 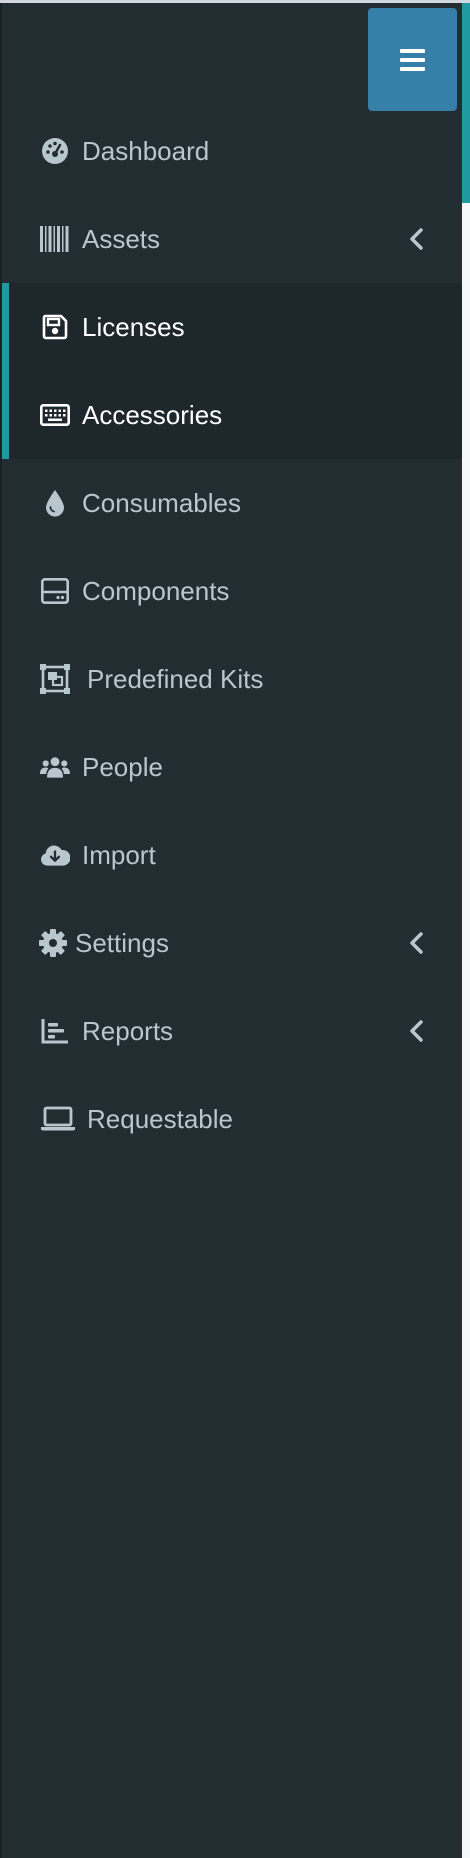 What do you see at coordinates (232, 415) in the screenshot?
I see `sidebar-item-accessories: Accessories` at bounding box center [232, 415].